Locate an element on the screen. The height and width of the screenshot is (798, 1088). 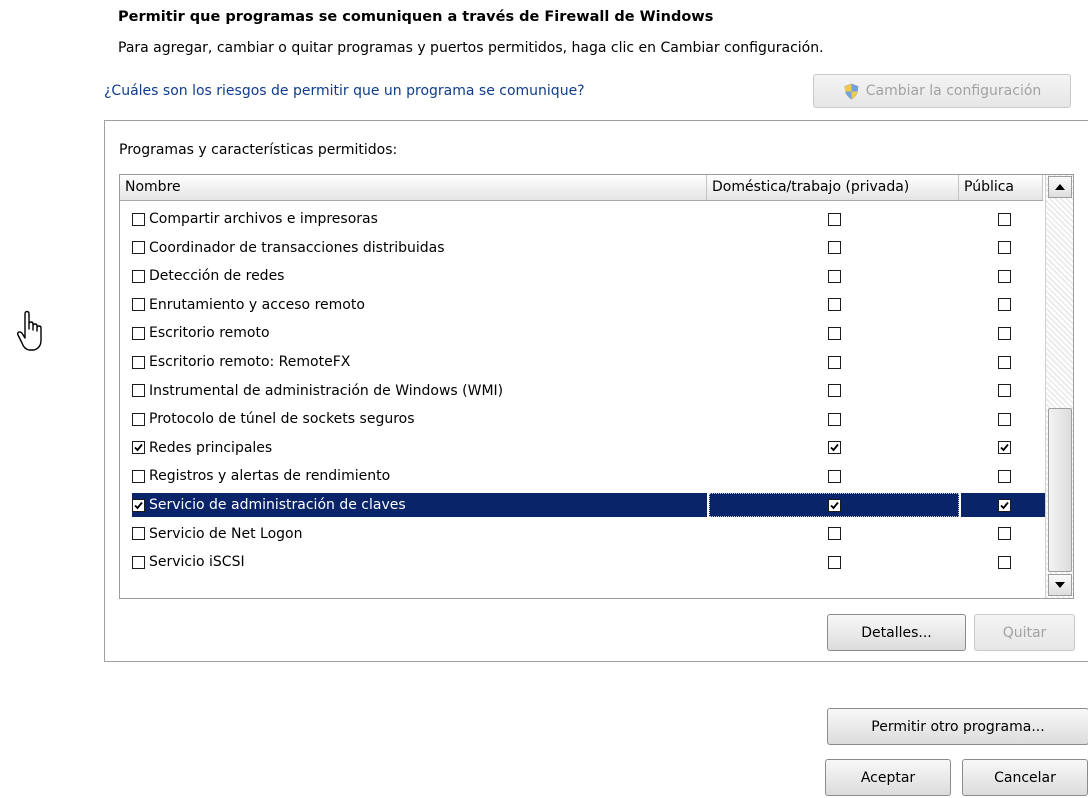
table-row: Protocolo de túnel de sockets seguros is located at coordinates (584, 419).